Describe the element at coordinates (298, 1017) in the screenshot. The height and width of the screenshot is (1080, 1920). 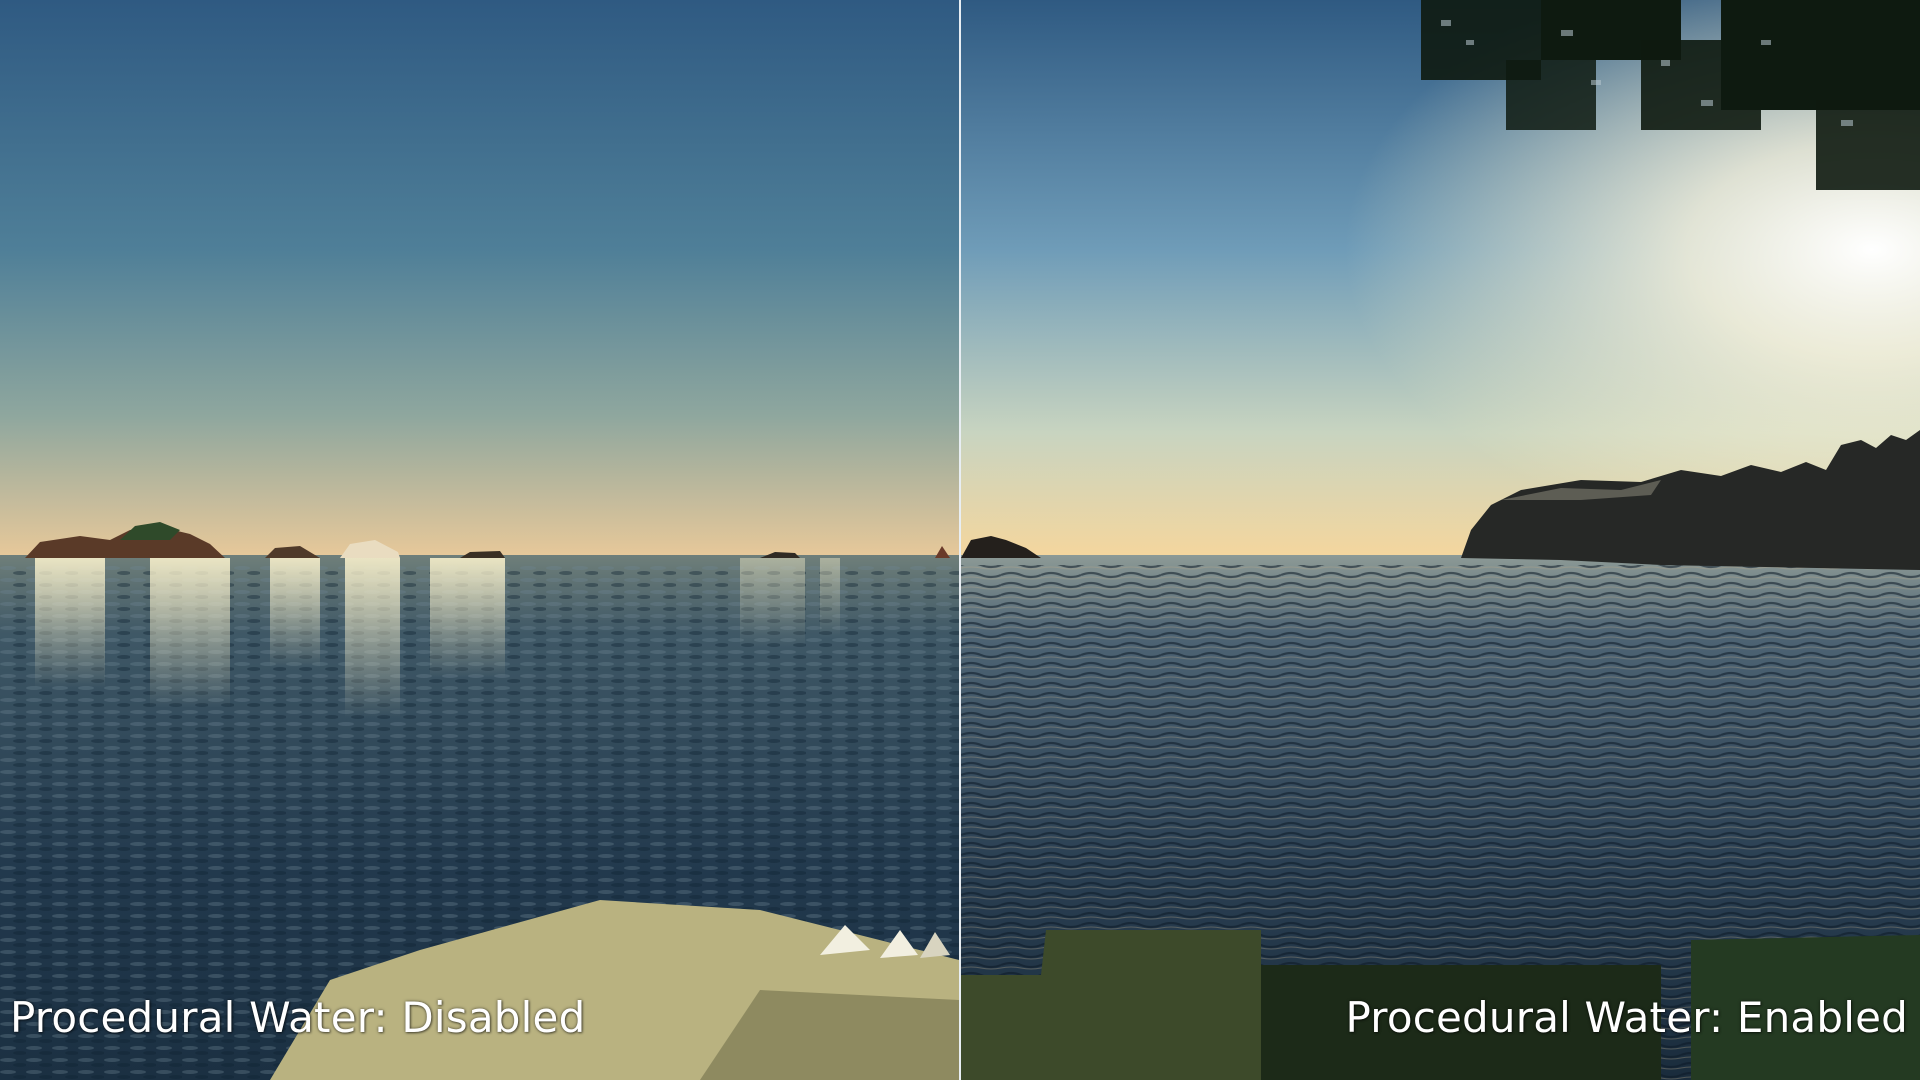
I see `left-caption: Procedural Water: Disabled` at that location.